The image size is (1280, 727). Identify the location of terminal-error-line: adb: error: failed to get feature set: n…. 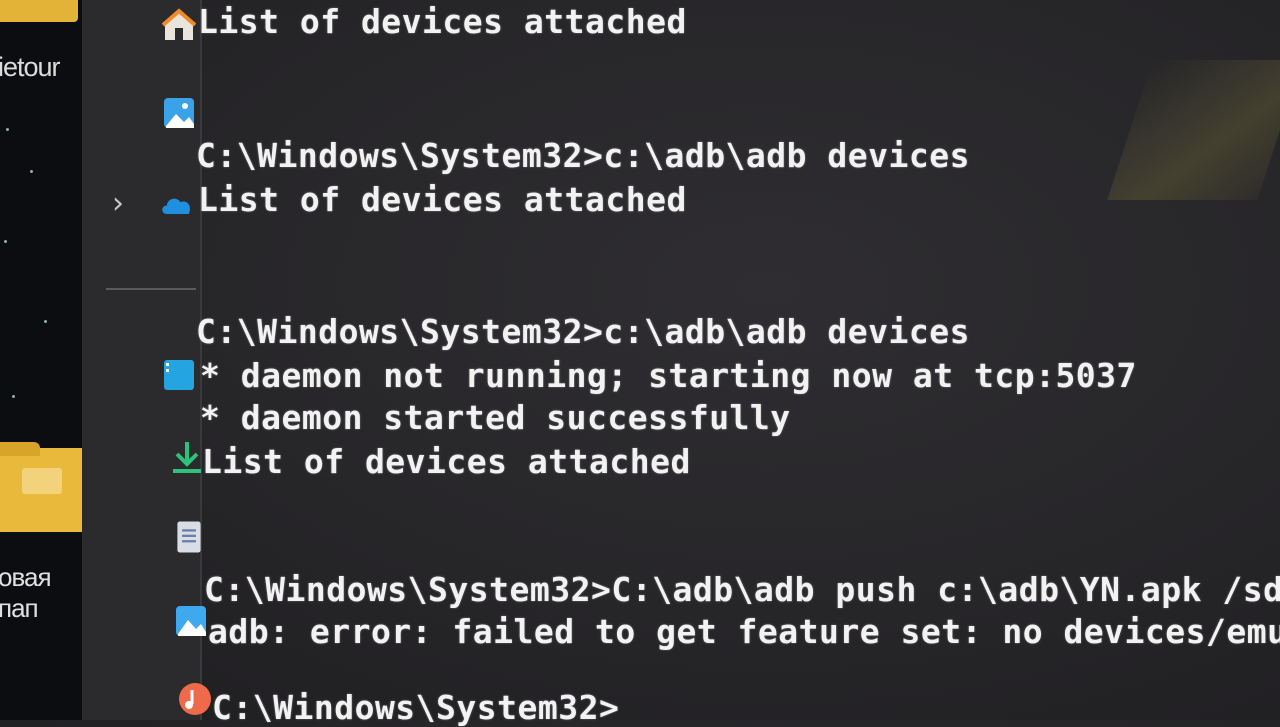
(744, 631).